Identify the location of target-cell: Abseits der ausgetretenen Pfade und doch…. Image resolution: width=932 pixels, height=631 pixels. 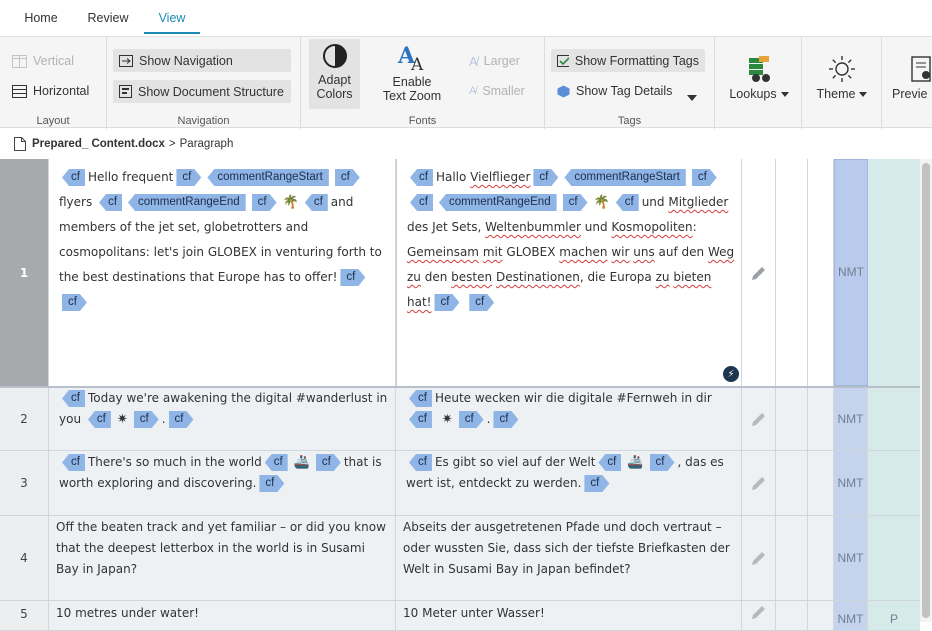
(569, 558).